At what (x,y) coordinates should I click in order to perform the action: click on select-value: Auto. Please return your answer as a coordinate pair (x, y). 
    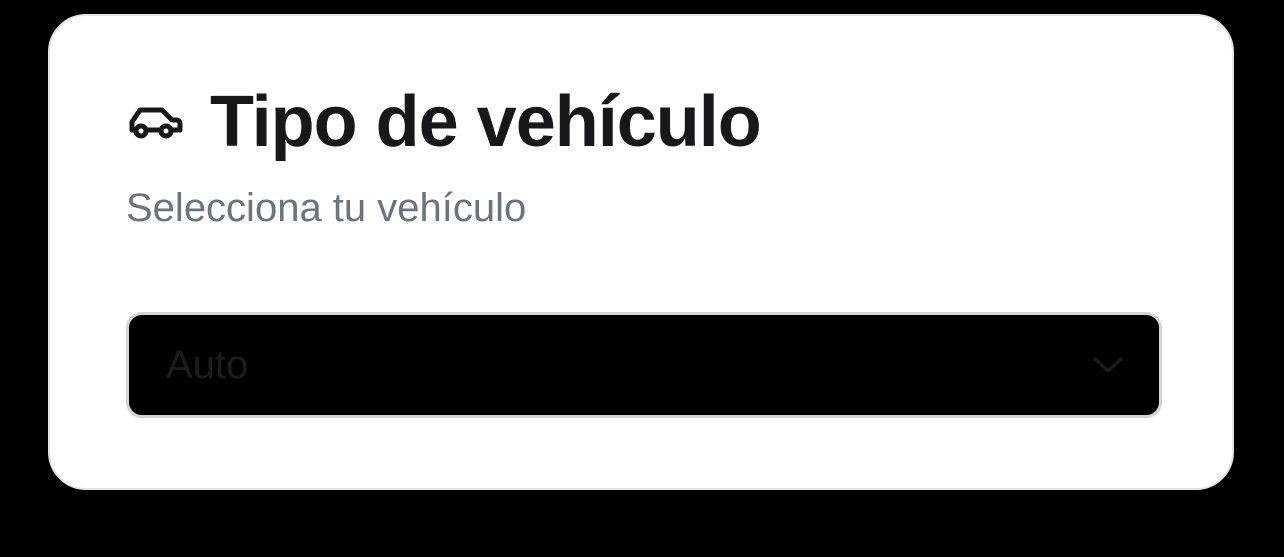
    Looking at the image, I should click on (207, 365).